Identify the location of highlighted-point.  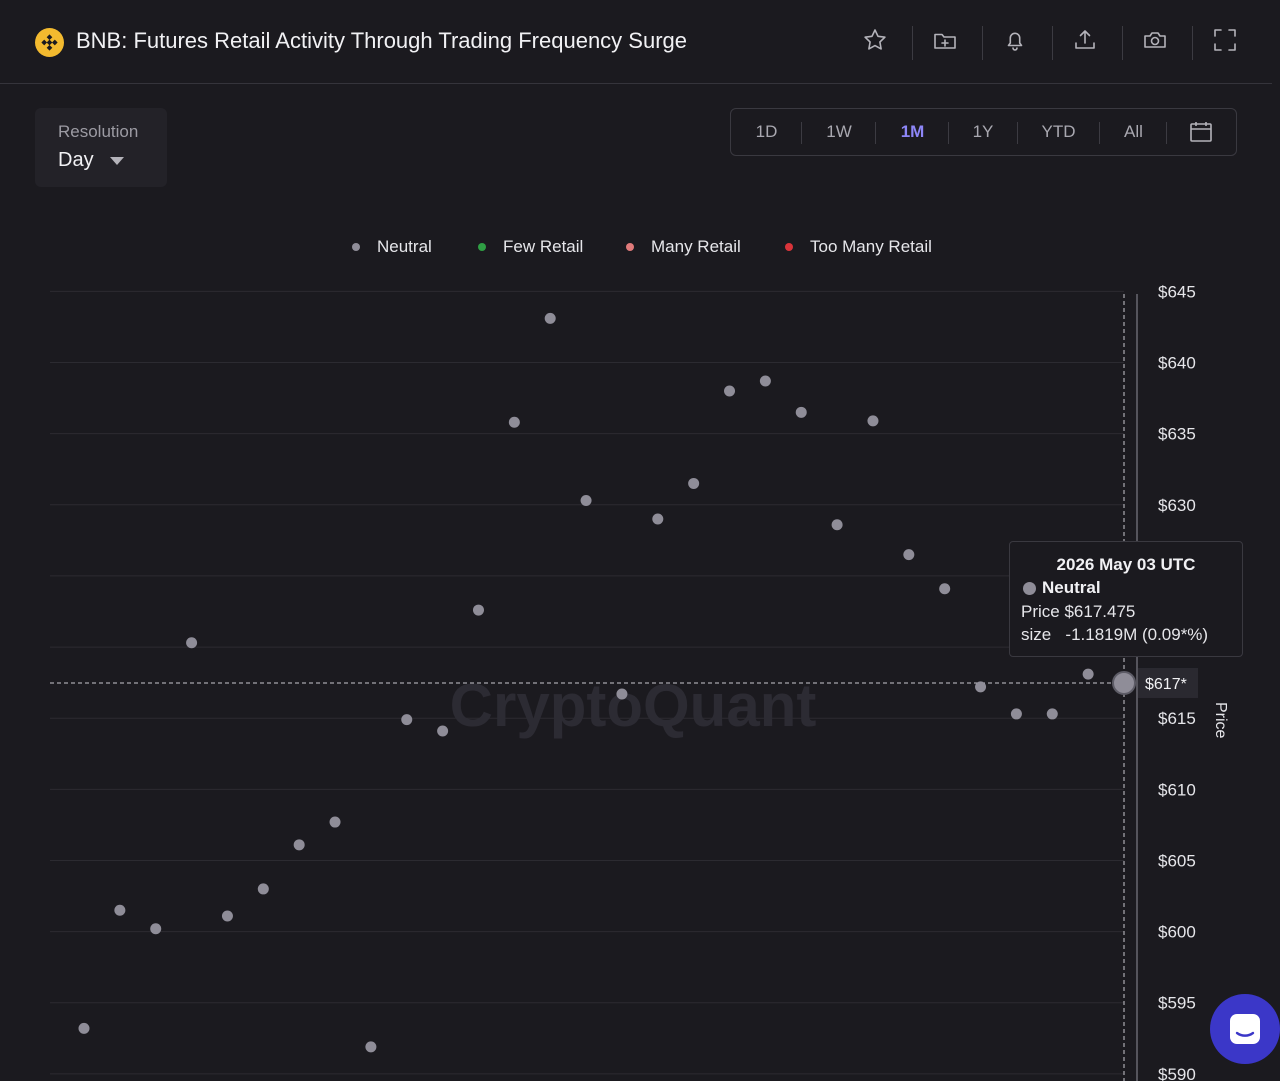
(1124, 682).